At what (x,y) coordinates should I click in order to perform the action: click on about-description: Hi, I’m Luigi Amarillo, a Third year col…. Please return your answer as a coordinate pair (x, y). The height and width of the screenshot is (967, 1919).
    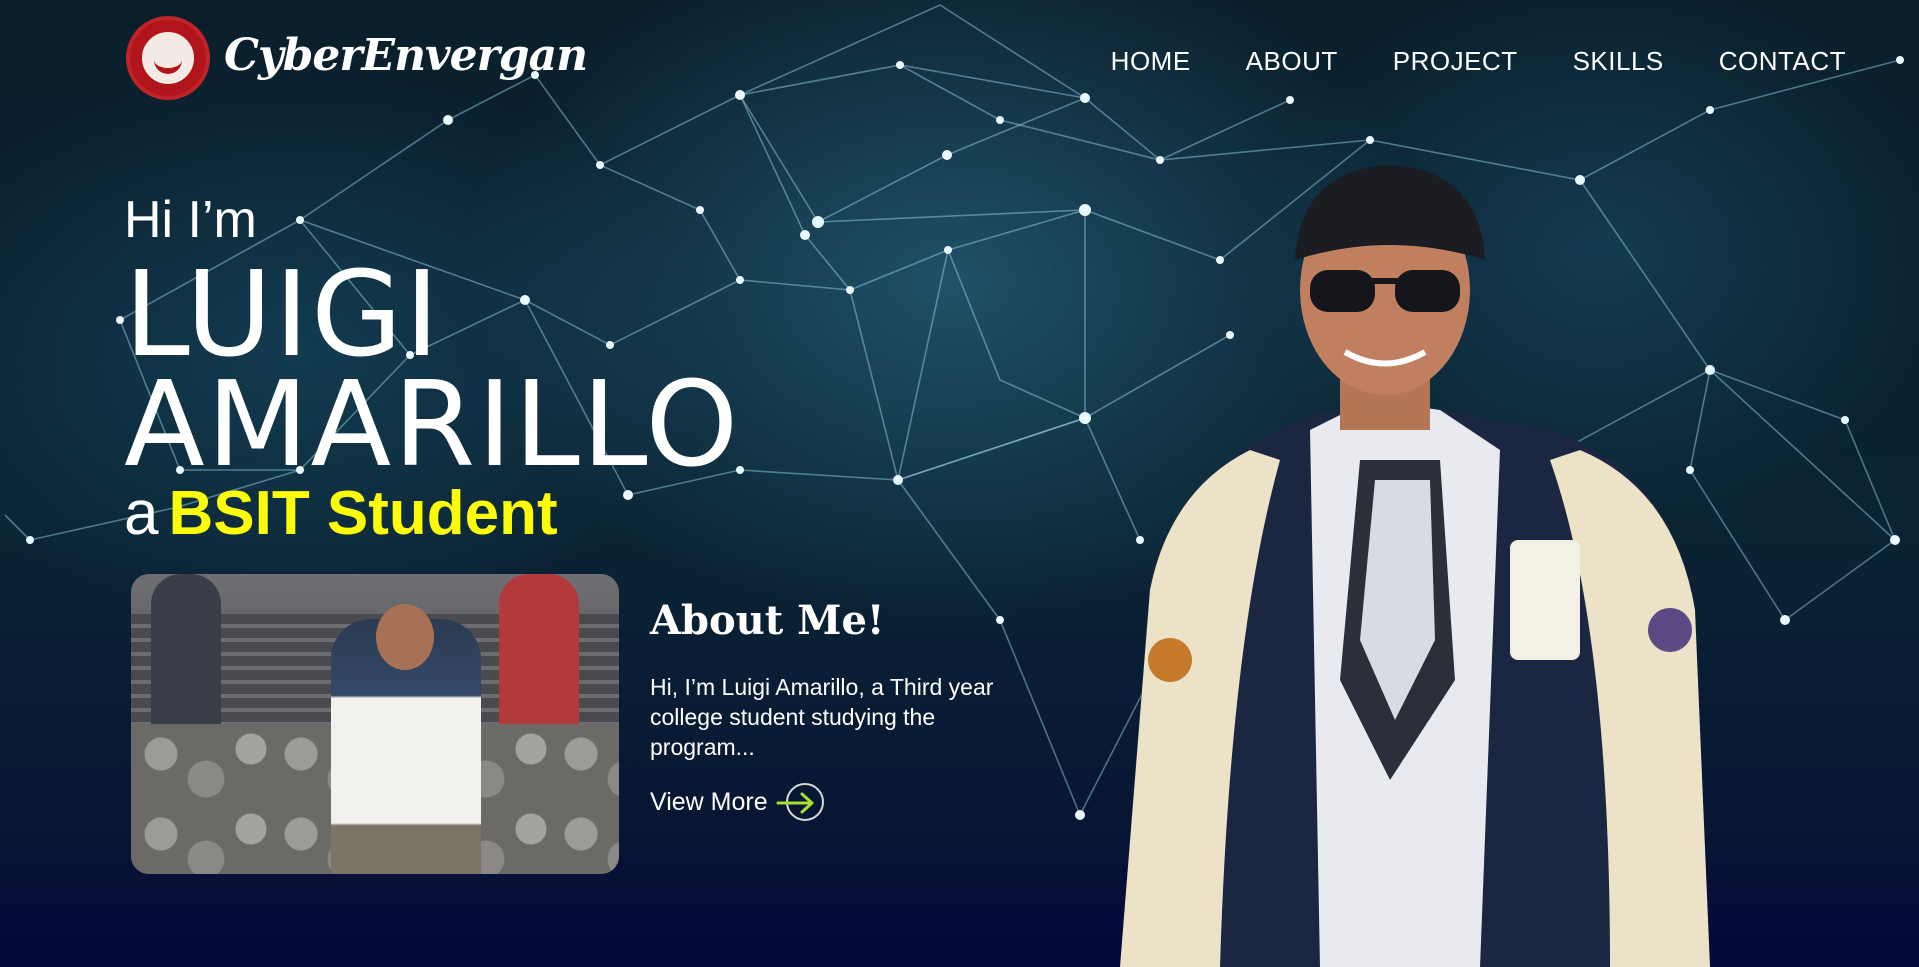
    Looking at the image, I should click on (822, 717).